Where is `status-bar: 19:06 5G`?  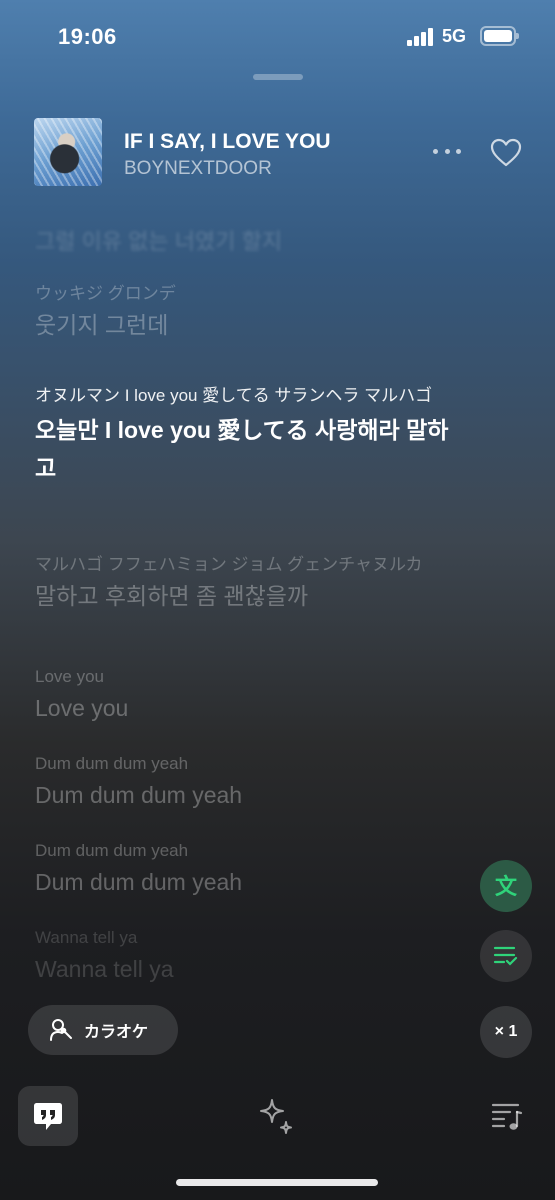 status-bar: 19:06 5G is located at coordinates (277, 35).